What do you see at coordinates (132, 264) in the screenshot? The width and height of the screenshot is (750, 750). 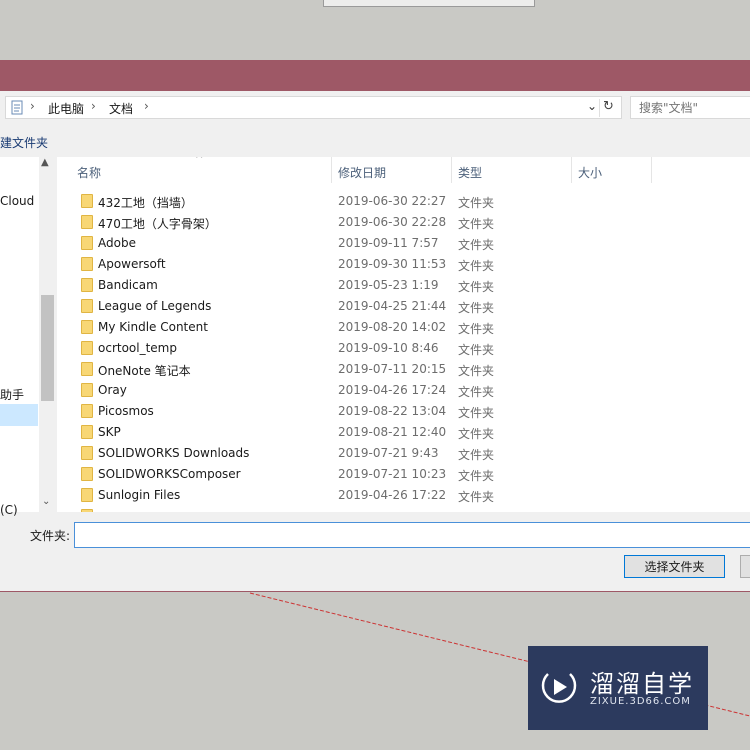 I see `file-name: Apowersoft` at bounding box center [132, 264].